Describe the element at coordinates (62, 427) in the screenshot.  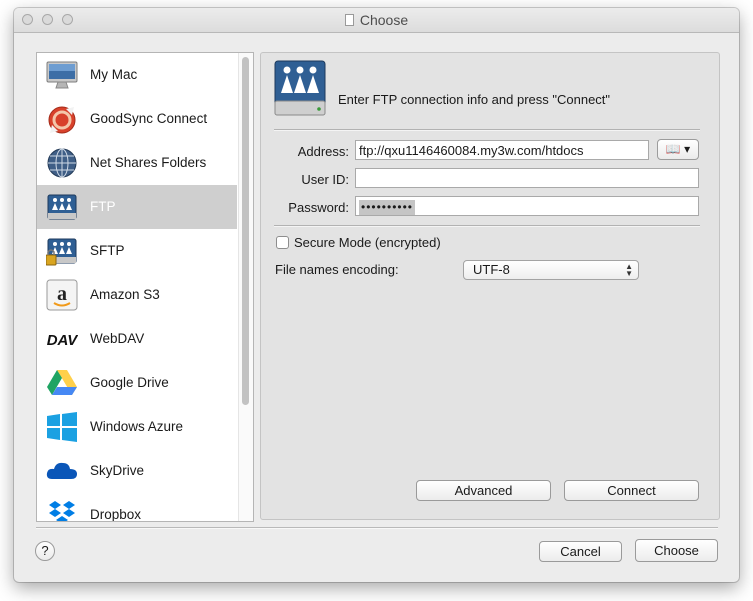
I see `windows-icon` at that location.